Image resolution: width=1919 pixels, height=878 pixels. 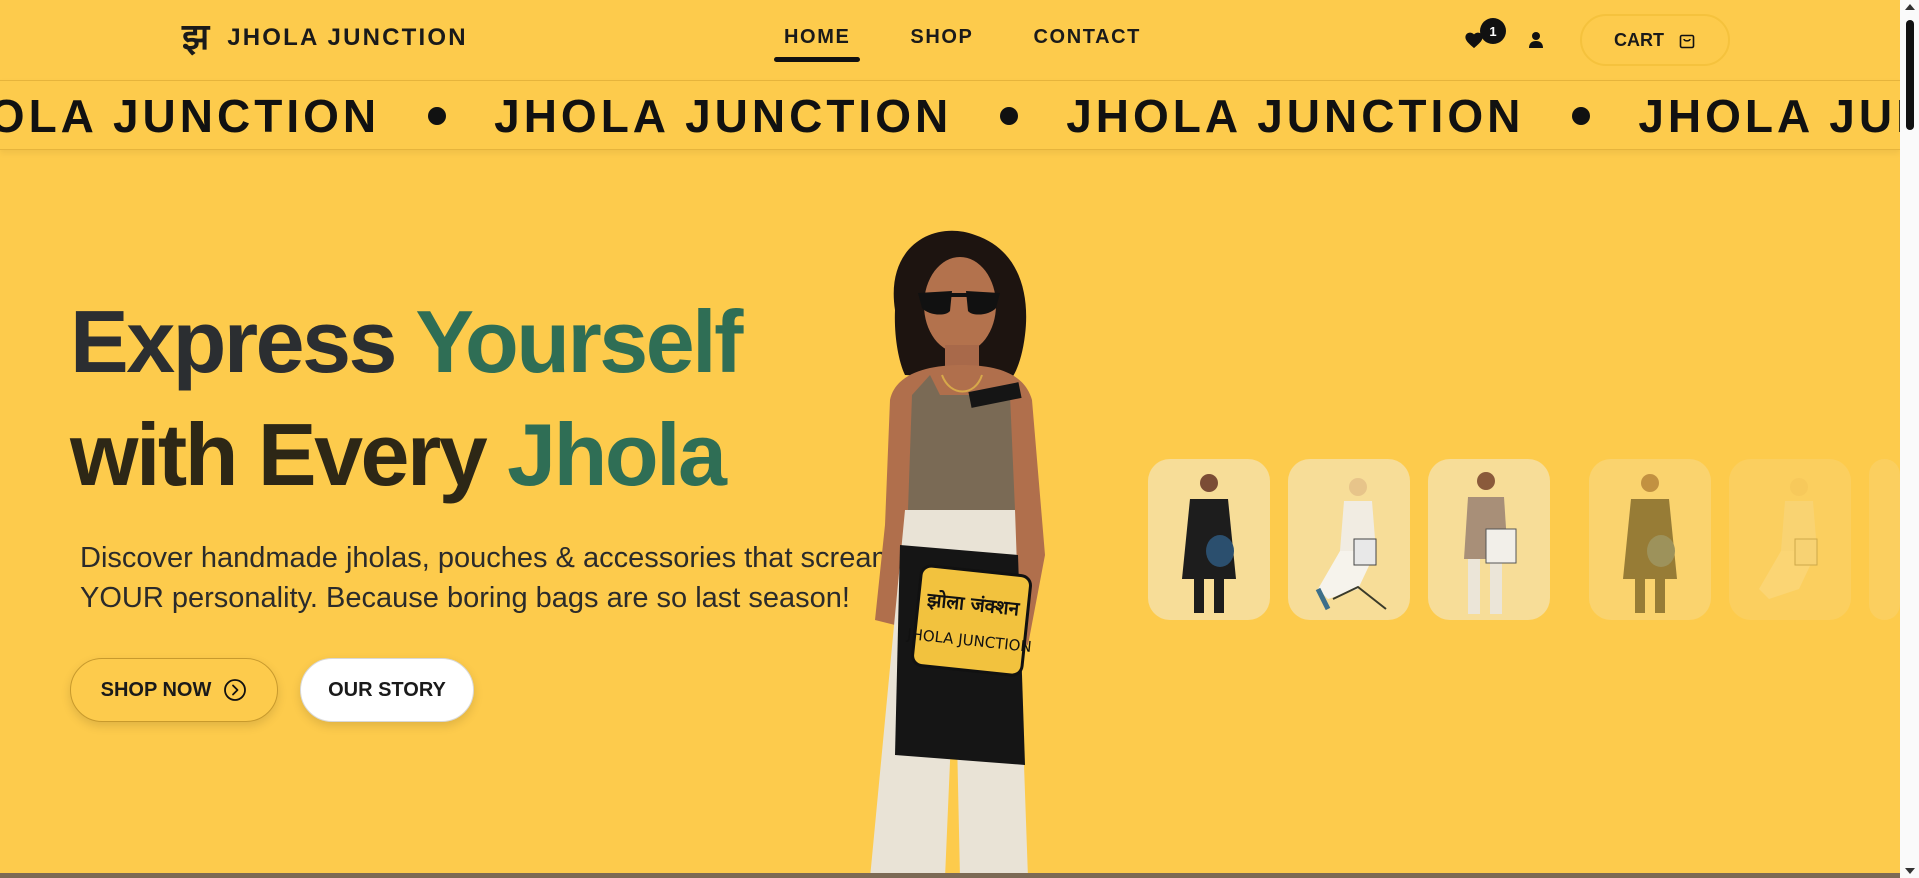 I want to click on headline-word: Express, so click(x=233, y=341).